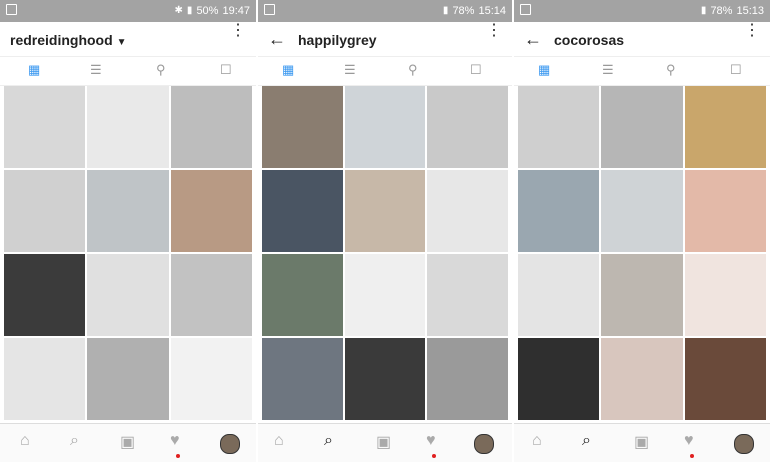 This screenshot has width=770, height=462. Describe the element at coordinates (61, 40) in the screenshot. I see `username: redreidinghood` at that location.